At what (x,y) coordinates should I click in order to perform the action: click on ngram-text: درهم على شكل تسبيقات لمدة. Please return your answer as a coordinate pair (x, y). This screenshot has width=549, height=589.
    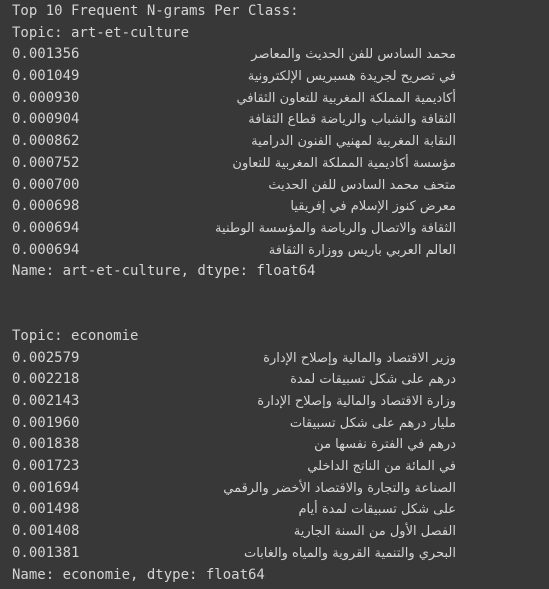
    Looking at the image, I should click on (373, 380).